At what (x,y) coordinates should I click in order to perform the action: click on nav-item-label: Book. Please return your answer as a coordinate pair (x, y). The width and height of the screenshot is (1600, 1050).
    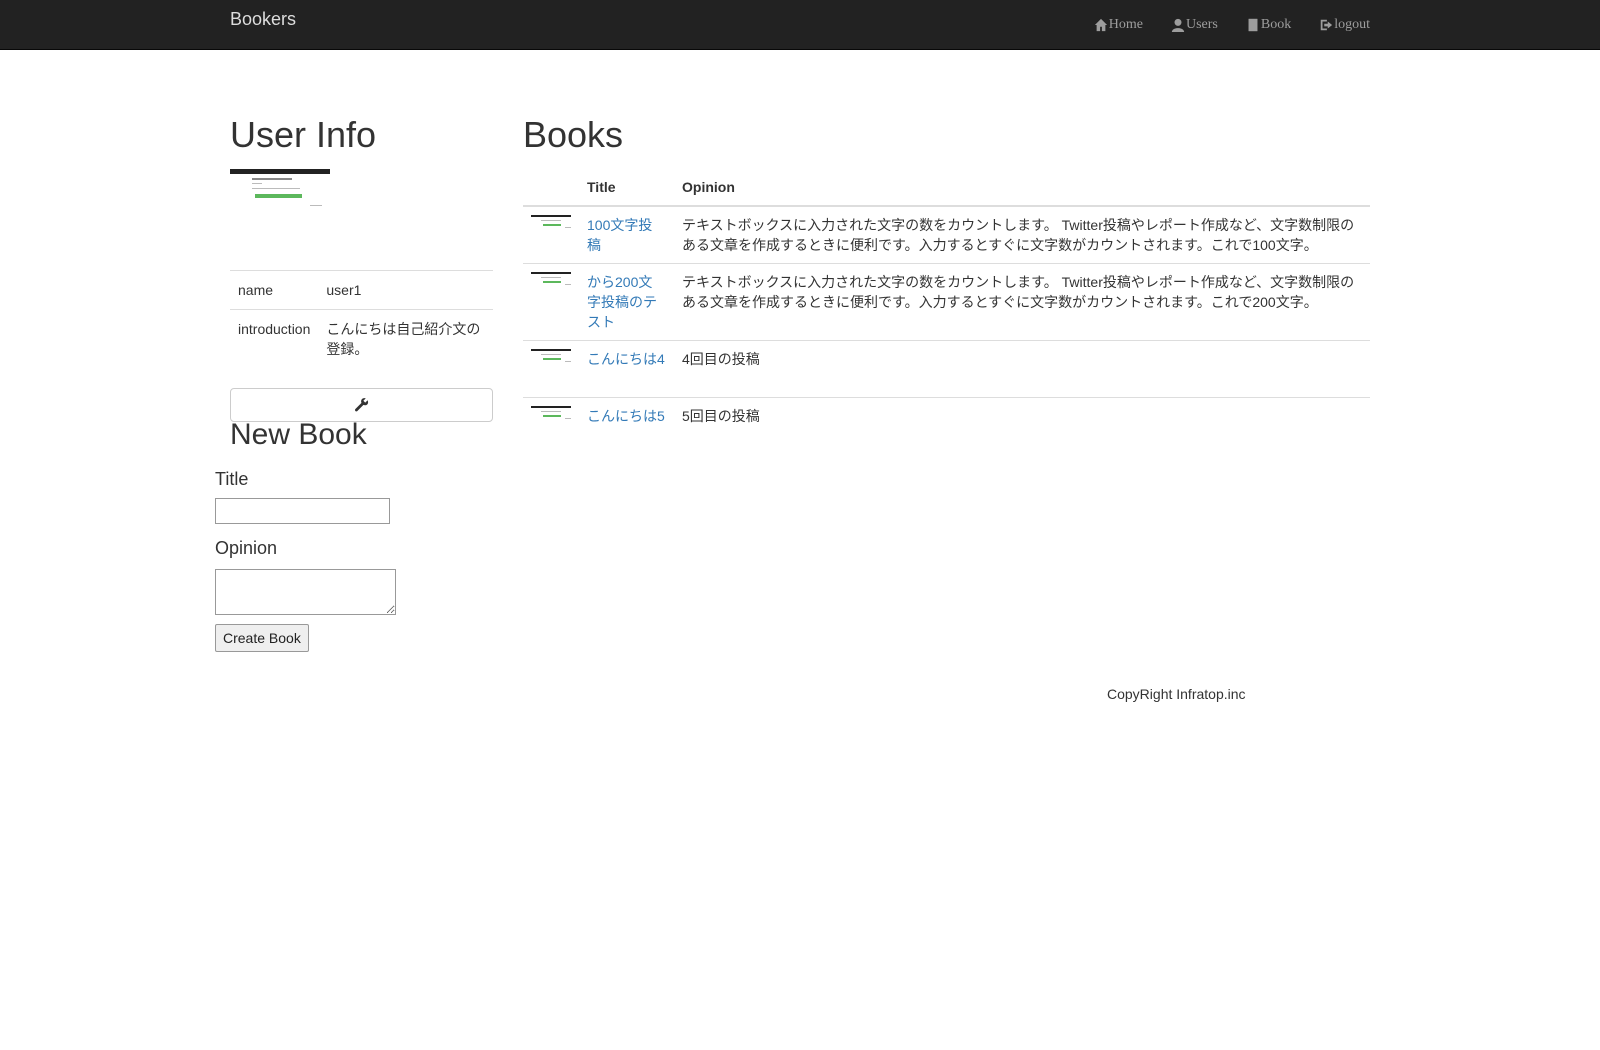
    Looking at the image, I should click on (1276, 24).